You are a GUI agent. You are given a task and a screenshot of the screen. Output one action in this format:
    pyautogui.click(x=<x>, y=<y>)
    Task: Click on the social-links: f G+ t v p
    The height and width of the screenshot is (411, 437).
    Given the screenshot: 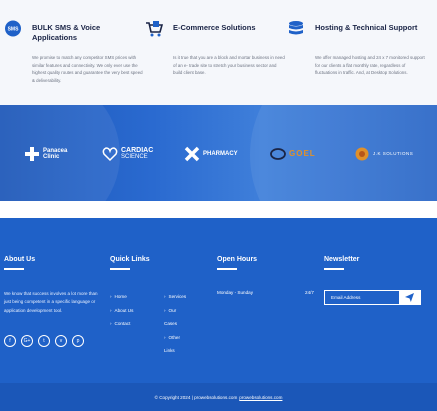 What is the action you would take?
    pyautogui.click(x=44, y=341)
    